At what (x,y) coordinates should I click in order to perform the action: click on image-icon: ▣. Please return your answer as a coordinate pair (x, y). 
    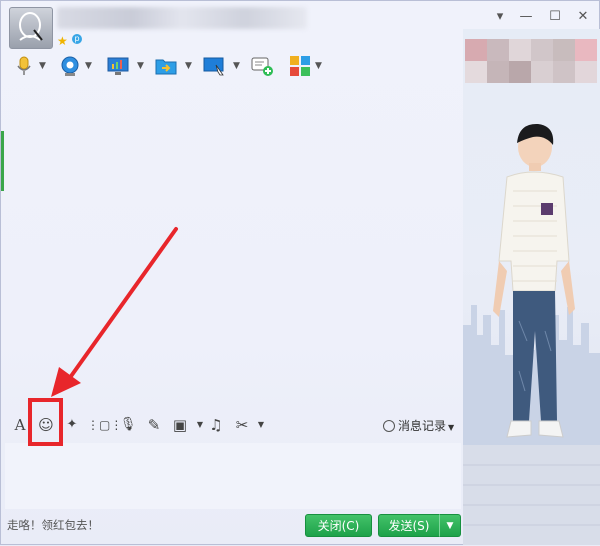
    Looking at the image, I should click on (180, 425).